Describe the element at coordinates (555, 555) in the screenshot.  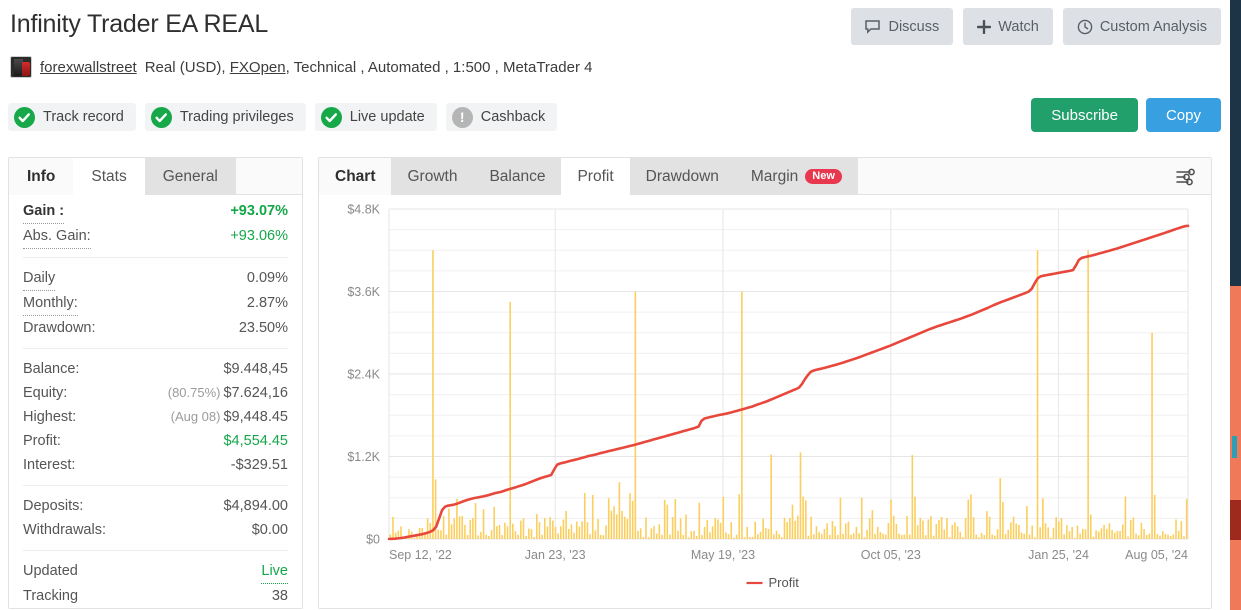
I see `svg-text: Jan 23, '23` at that location.